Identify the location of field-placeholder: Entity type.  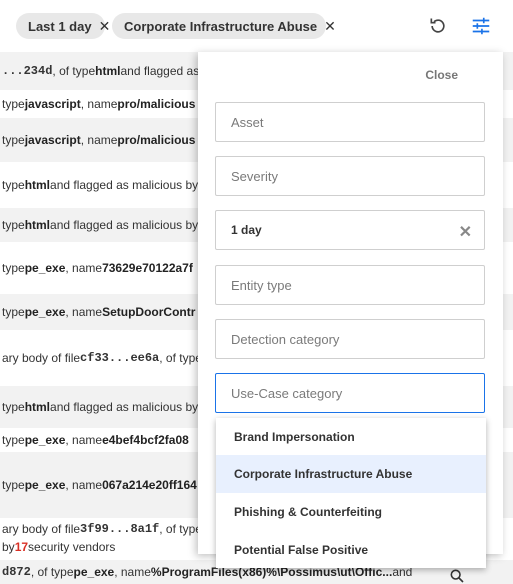
(261, 285).